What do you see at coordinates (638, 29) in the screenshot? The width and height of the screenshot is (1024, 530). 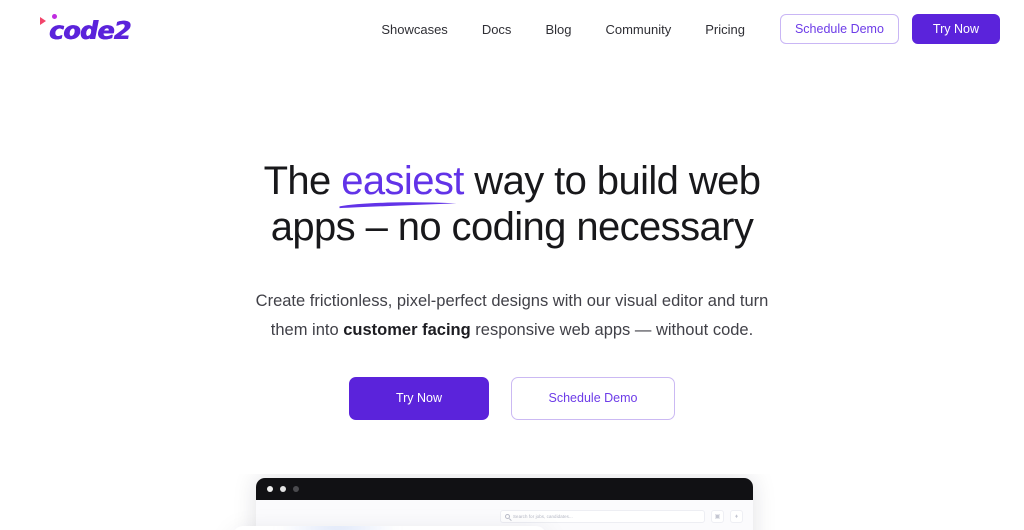 I see `nav-link-community: Community` at bounding box center [638, 29].